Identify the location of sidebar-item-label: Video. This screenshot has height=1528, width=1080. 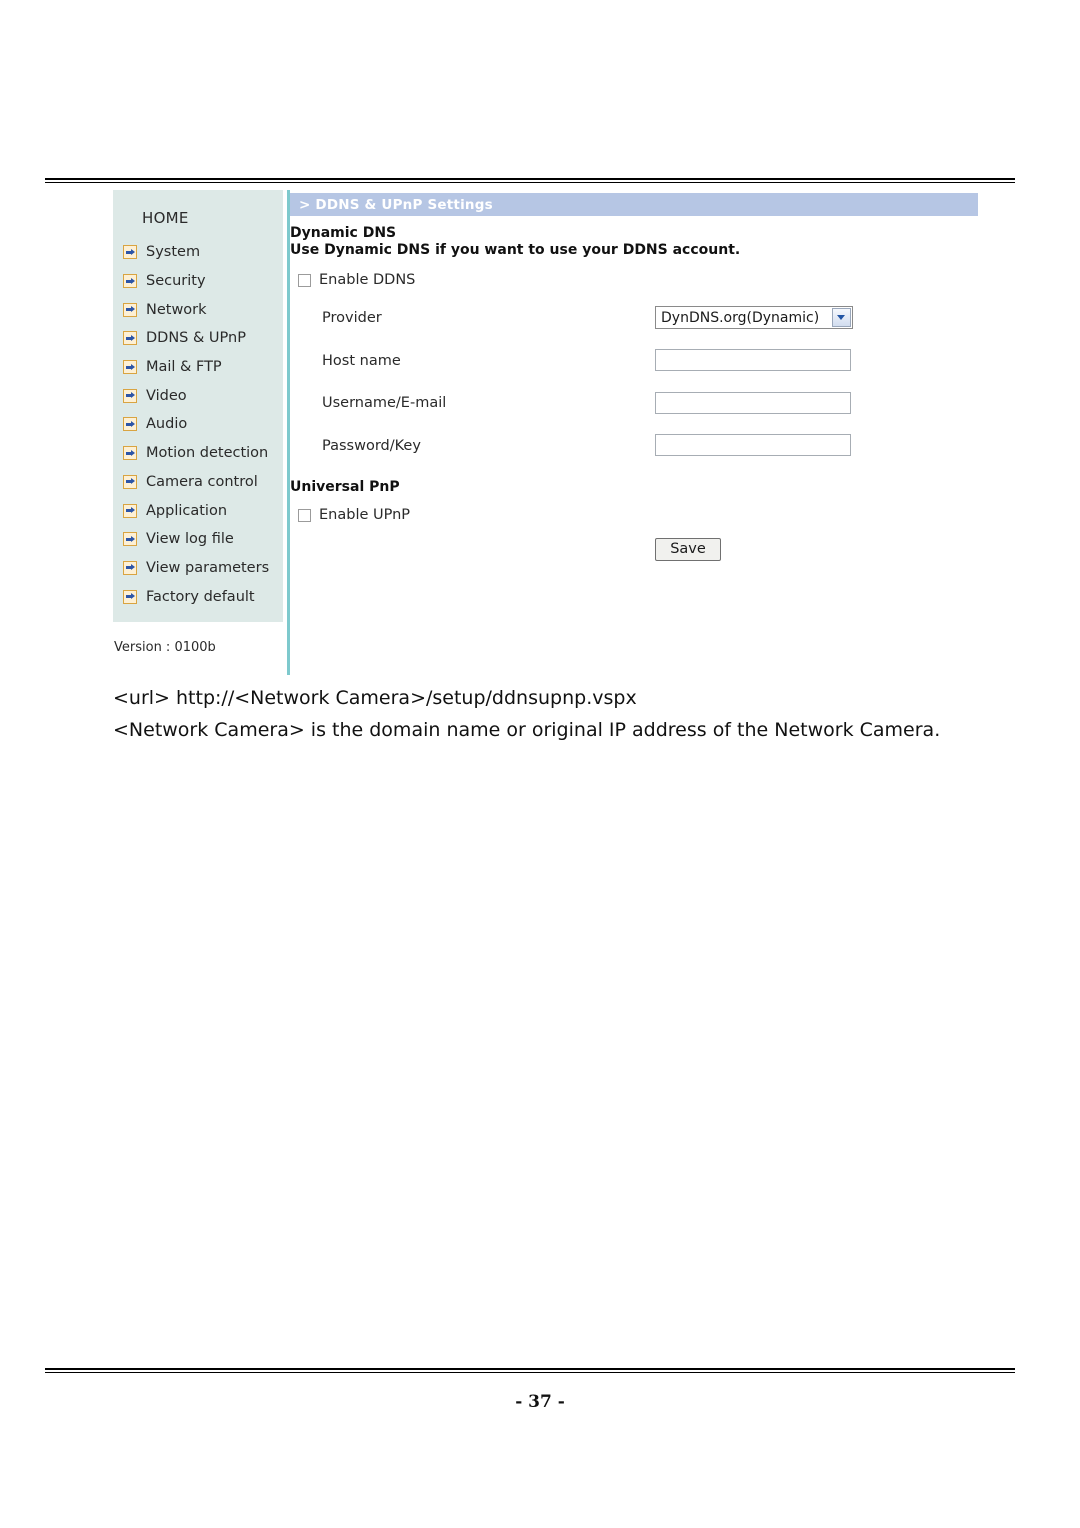
(166, 395).